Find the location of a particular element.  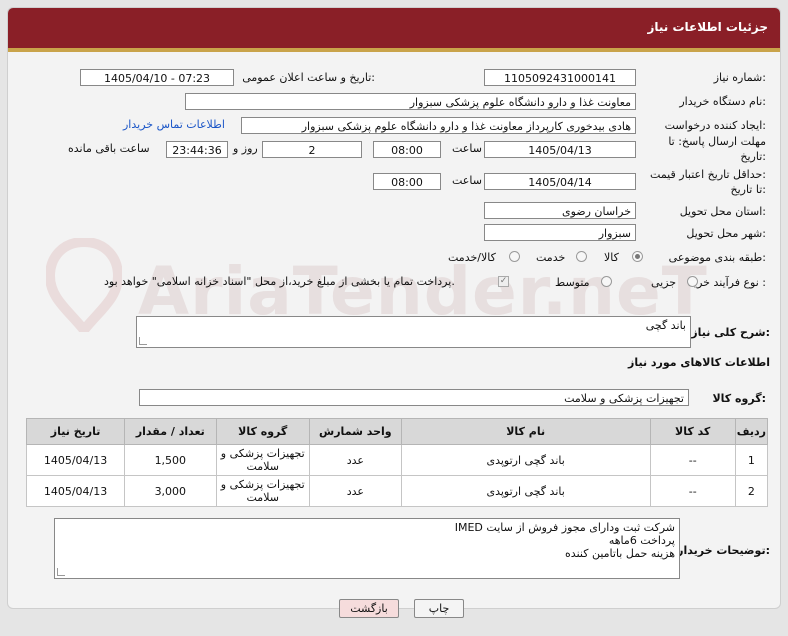

buyer-note-line: شرکت ثبت ودارای مجوز فروش از سایت IMED is located at coordinates (564, 527).